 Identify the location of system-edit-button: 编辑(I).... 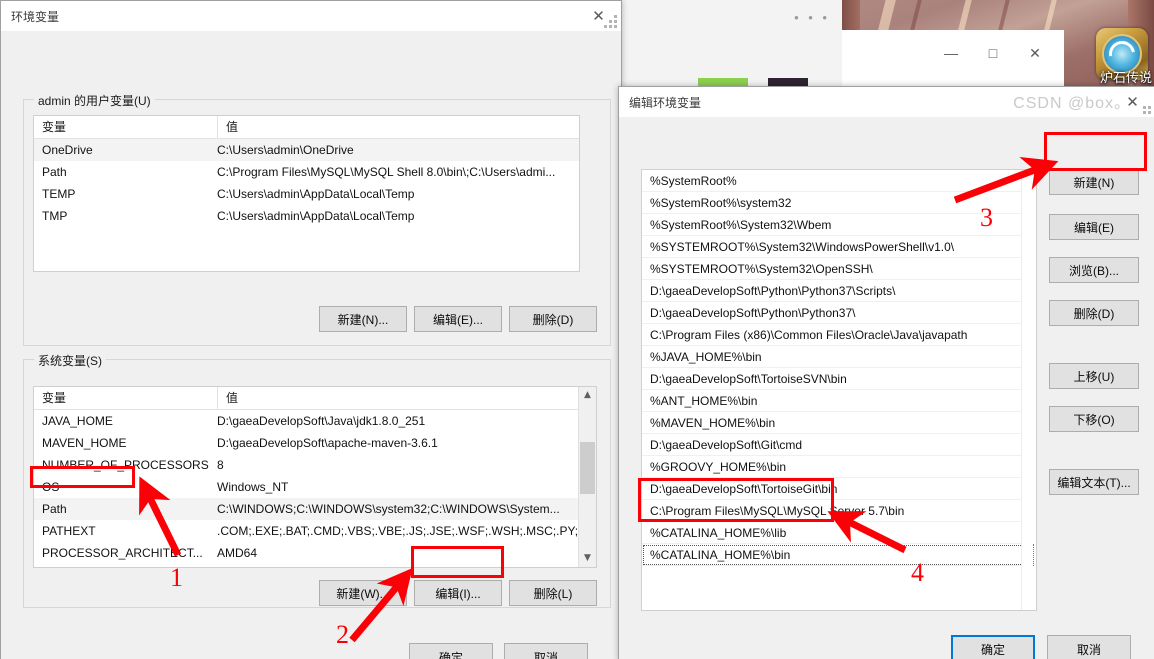
(458, 593).